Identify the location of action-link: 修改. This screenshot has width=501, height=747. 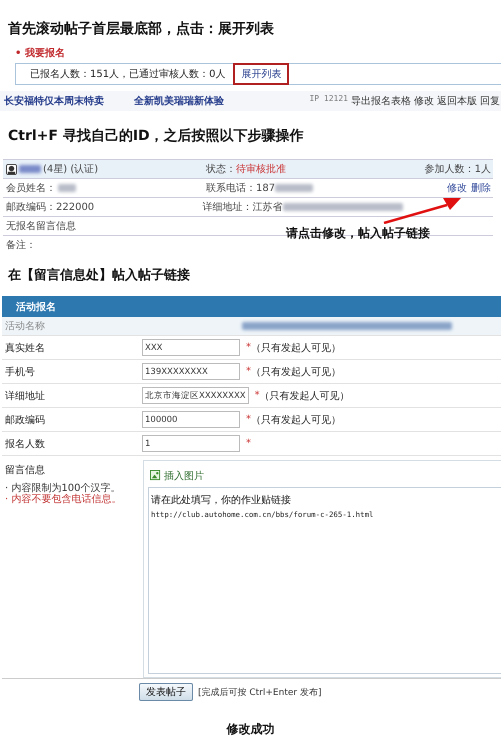
(424, 101).